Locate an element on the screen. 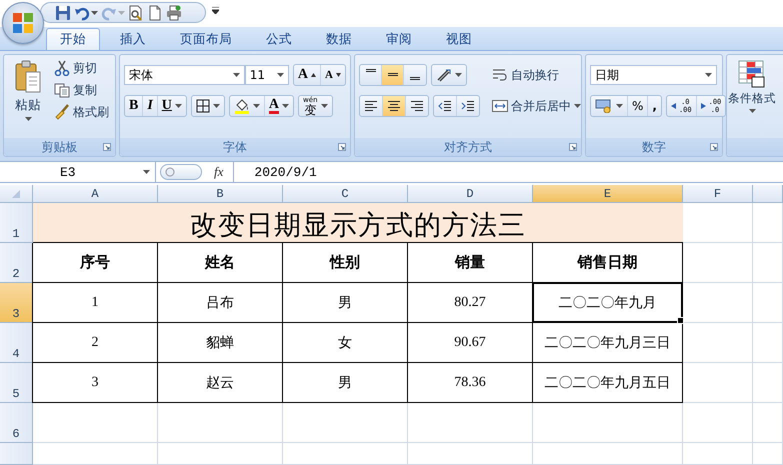 Image resolution: width=783 pixels, height=465 pixels. table-cell: 90.67 is located at coordinates (470, 343).